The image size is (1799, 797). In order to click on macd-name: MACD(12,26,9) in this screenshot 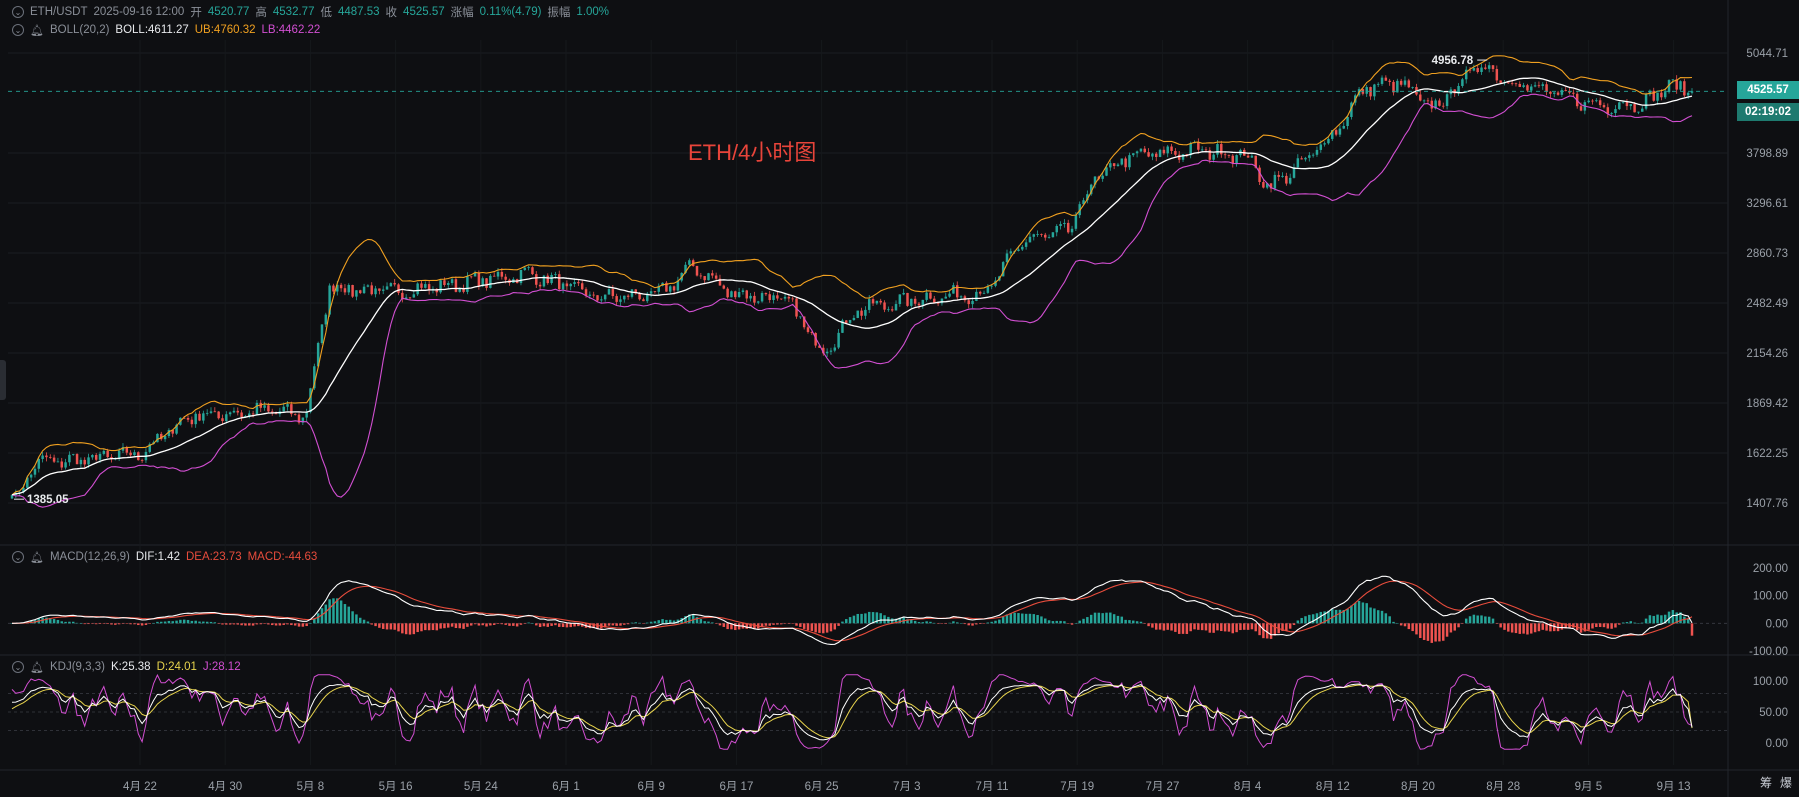, I will do `click(89, 557)`.